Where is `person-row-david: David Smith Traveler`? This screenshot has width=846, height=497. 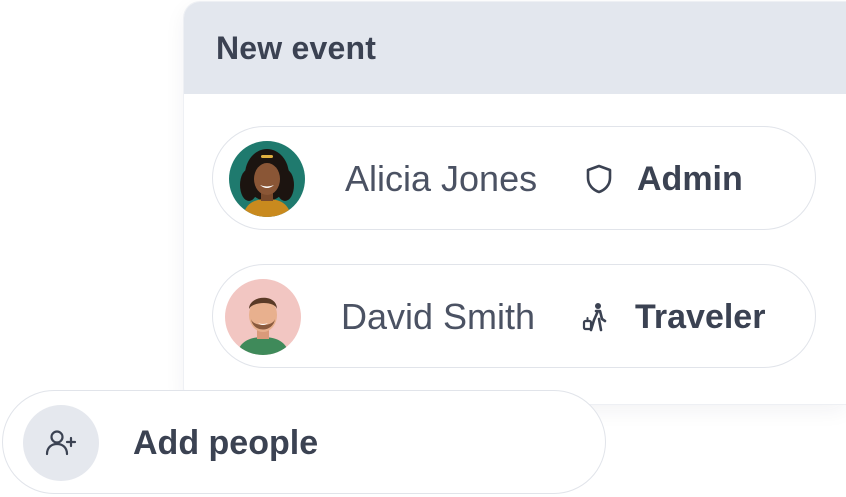
person-row-david: David Smith Traveler is located at coordinates (514, 316).